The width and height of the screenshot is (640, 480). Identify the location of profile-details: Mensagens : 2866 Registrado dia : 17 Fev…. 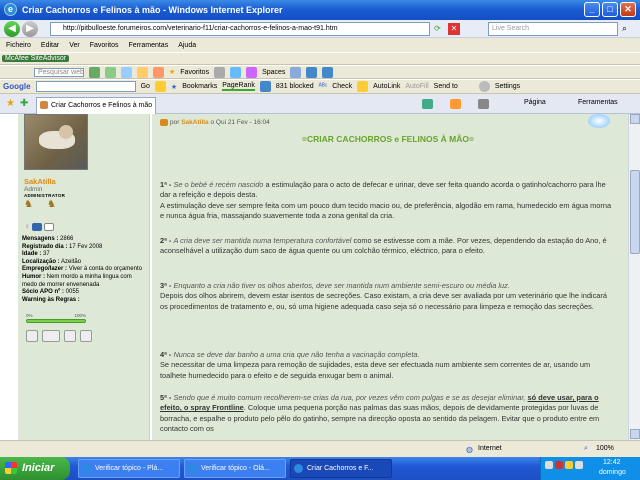
(84, 270).